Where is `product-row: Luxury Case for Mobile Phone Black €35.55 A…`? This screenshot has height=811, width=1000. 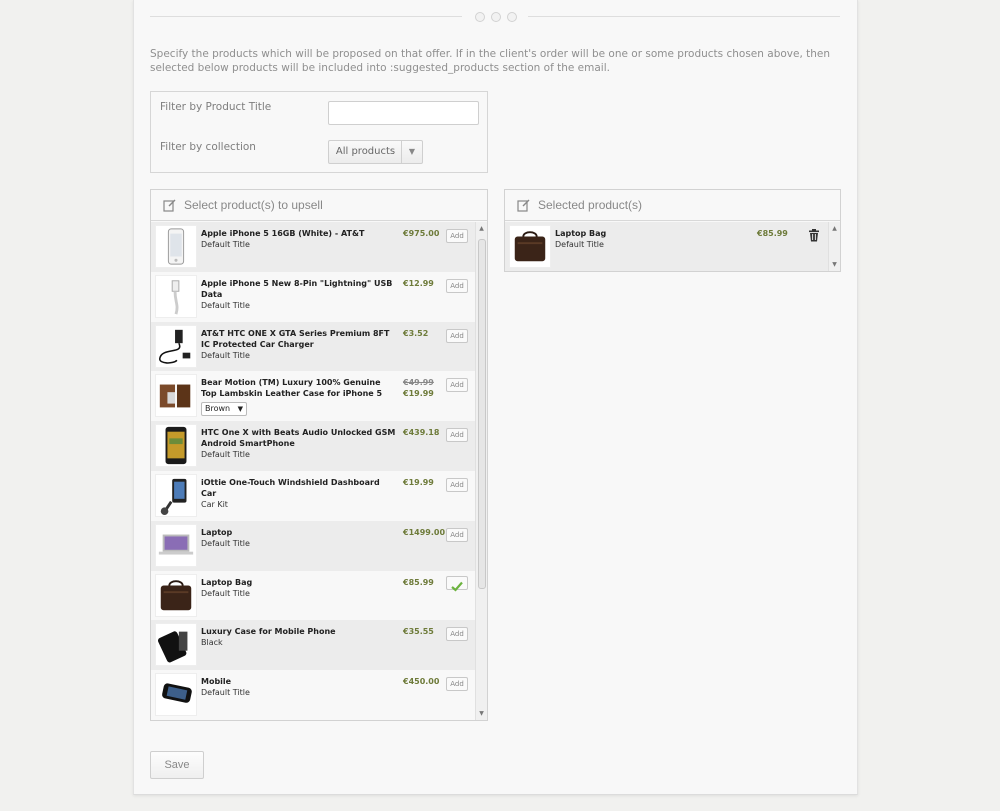
product-row: Luxury Case for Mobile Phone Black €35.55 A… is located at coordinates (313, 645).